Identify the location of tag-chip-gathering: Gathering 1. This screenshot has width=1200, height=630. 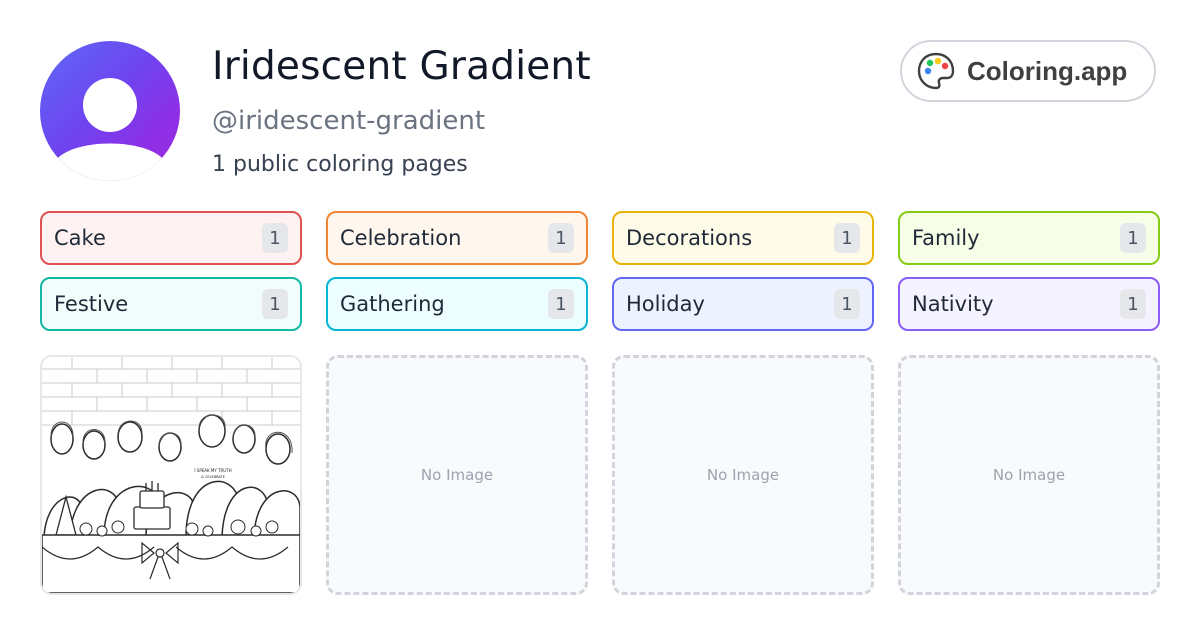
(457, 304).